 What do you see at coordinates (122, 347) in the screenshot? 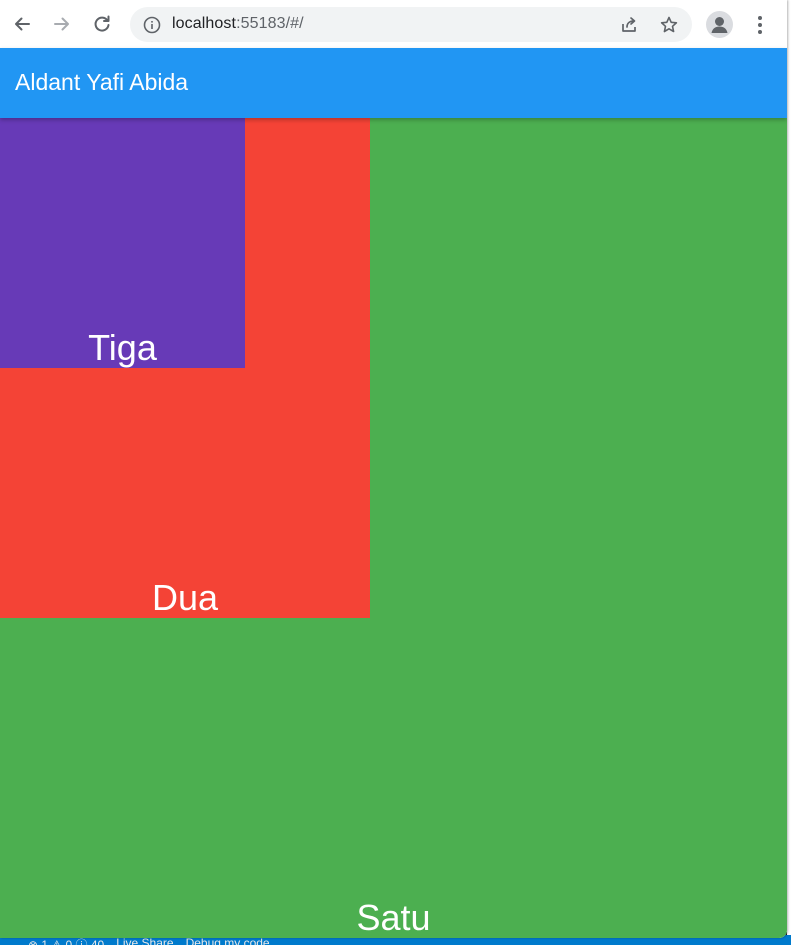
I see `box-tiga-label: Tiga` at bounding box center [122, 347].